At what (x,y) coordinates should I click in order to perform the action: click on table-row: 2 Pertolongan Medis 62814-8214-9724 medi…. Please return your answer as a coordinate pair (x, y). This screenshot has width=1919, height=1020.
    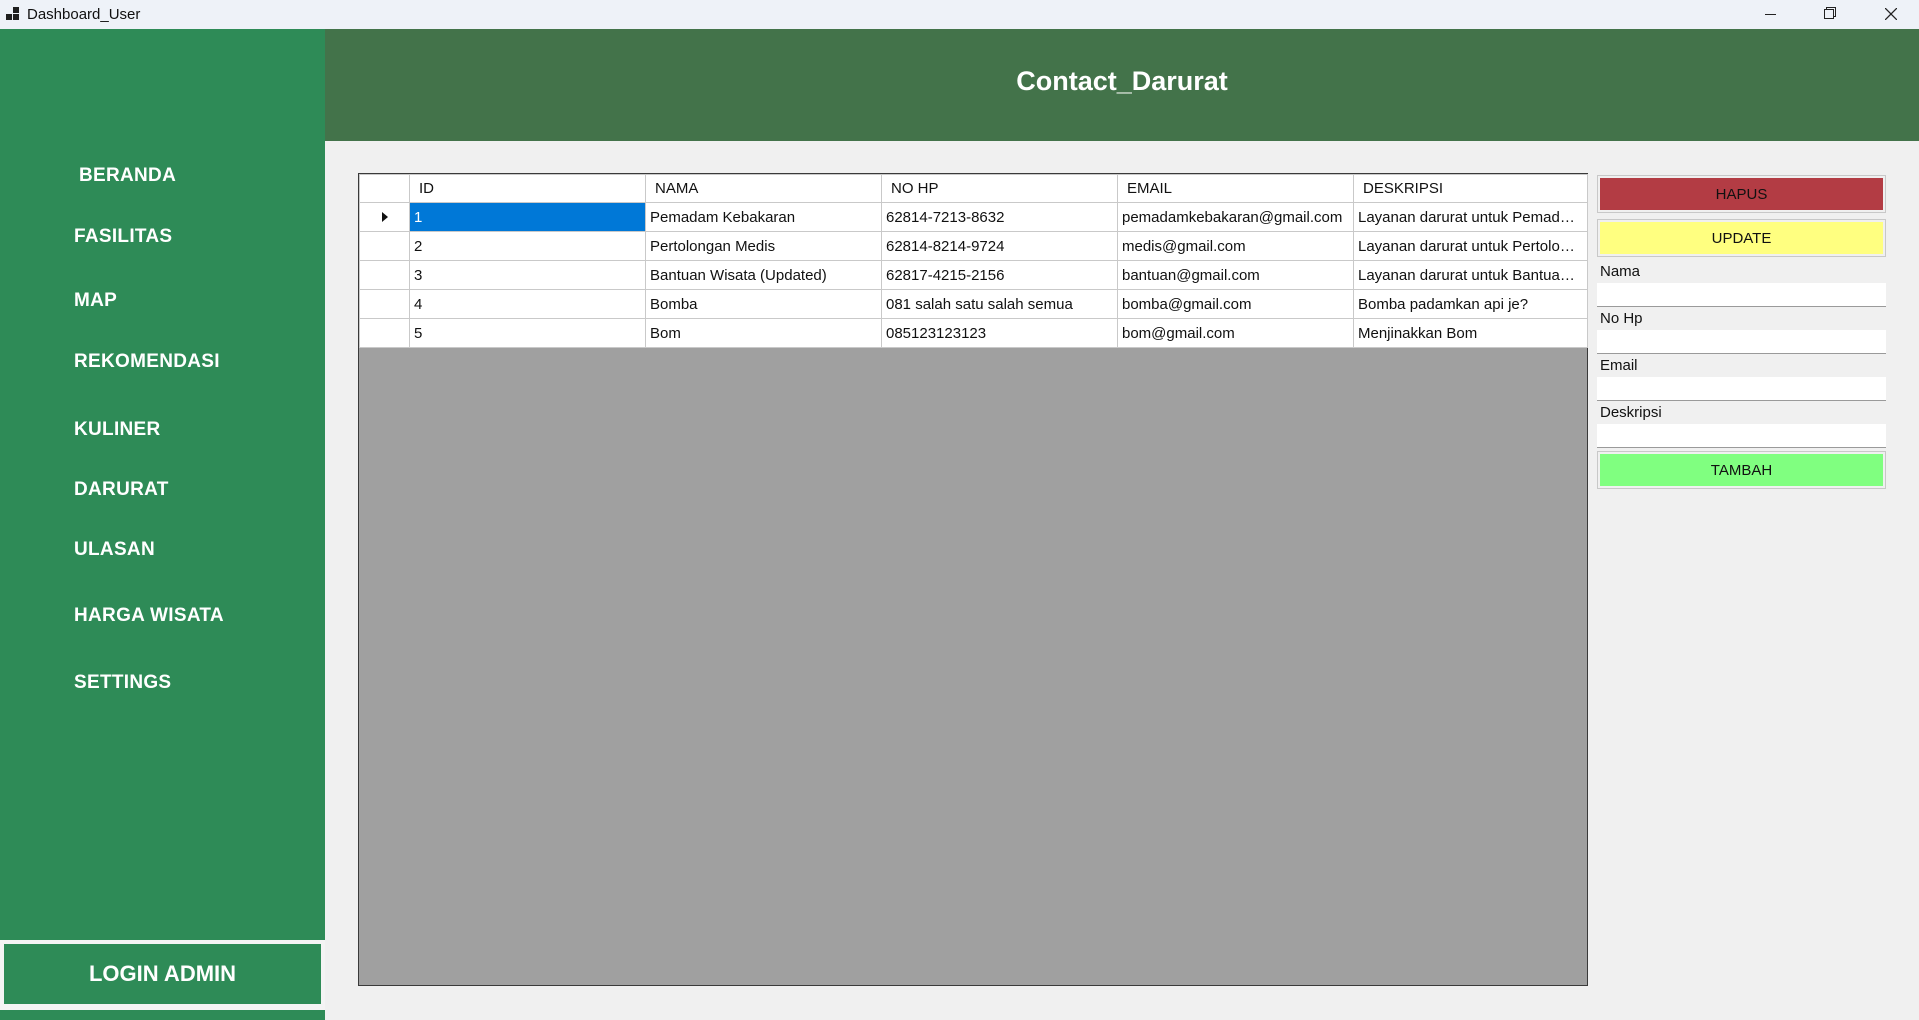
    Looking at the image, I should click on (973, 246).